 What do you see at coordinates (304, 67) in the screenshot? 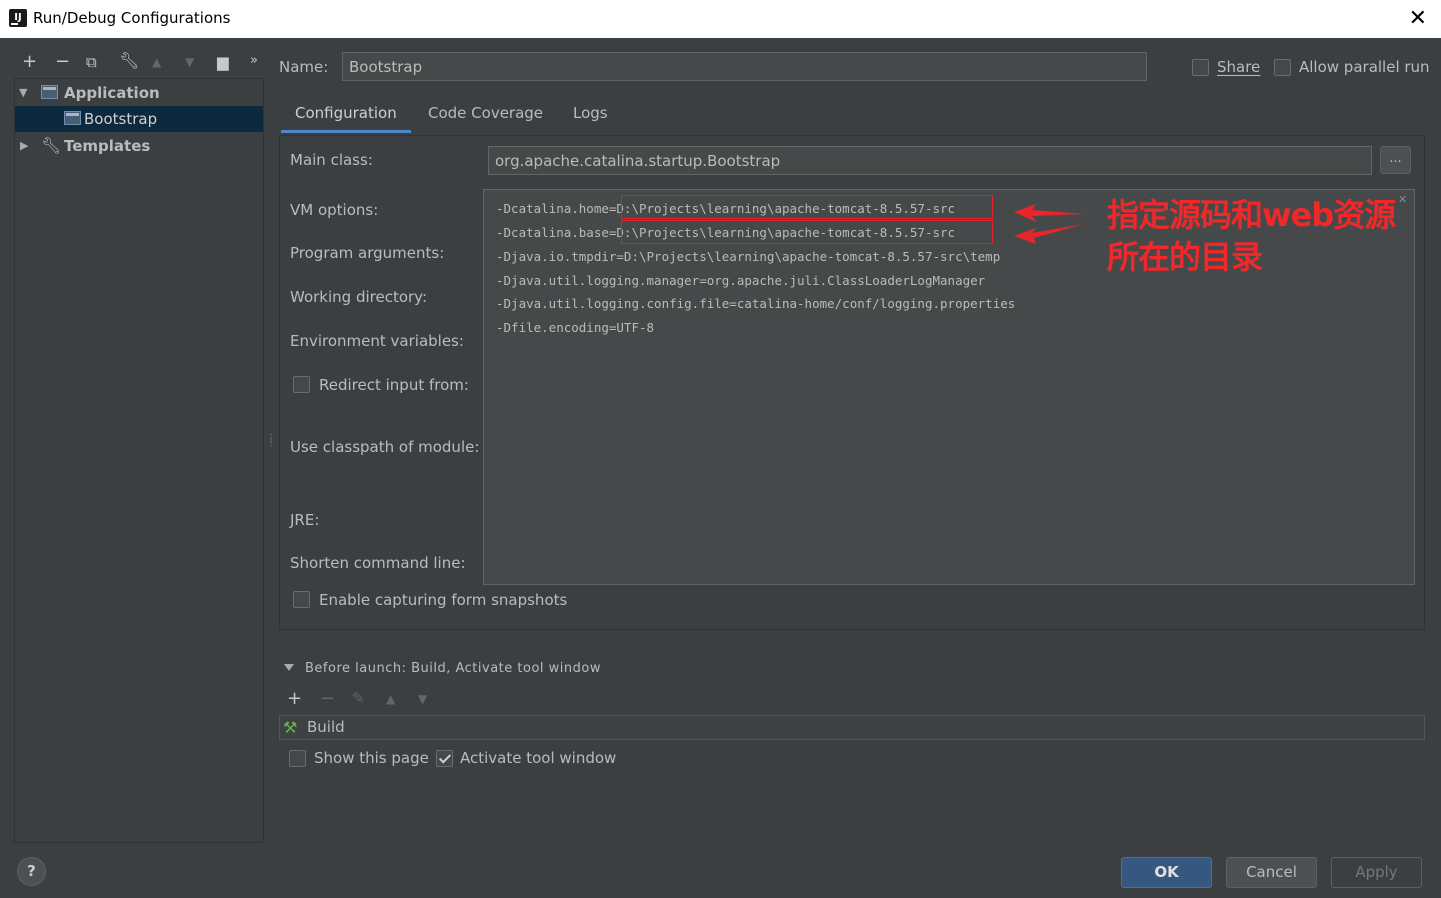
I see `name-label: Name:` at bounding box center [304, 67].